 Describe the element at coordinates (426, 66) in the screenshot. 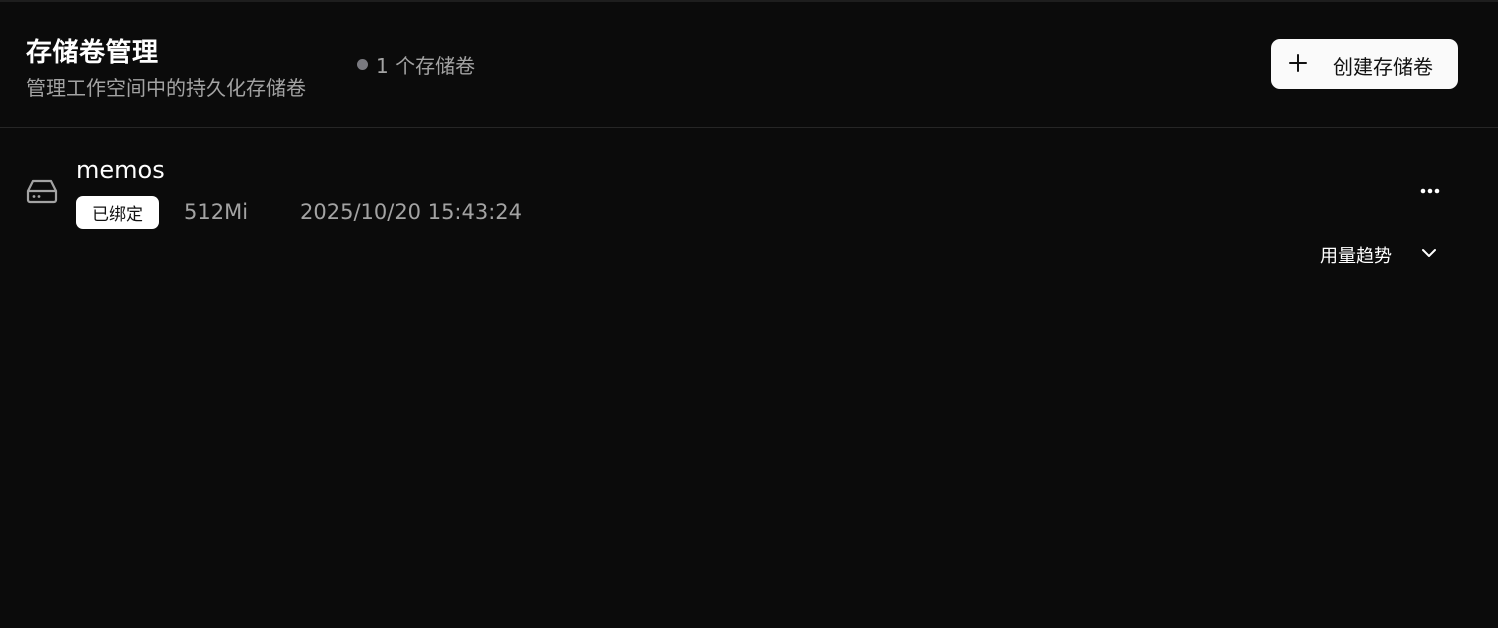

I see `volume-count-label: 1 个存储卷` at that location.